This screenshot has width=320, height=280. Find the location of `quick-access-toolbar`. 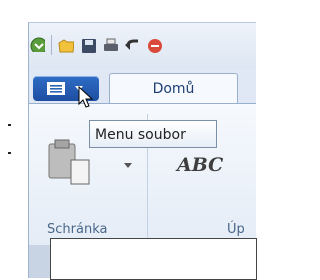

quick-access-toolbar is located at coordinates (142, 46).